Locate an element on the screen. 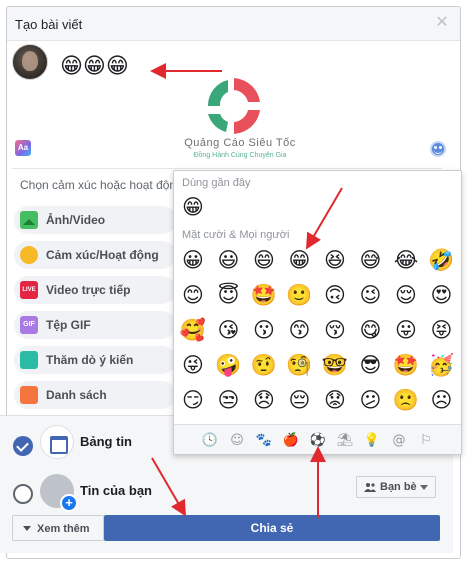  emoji-option: 😜 is located at coordinates (193, 365).